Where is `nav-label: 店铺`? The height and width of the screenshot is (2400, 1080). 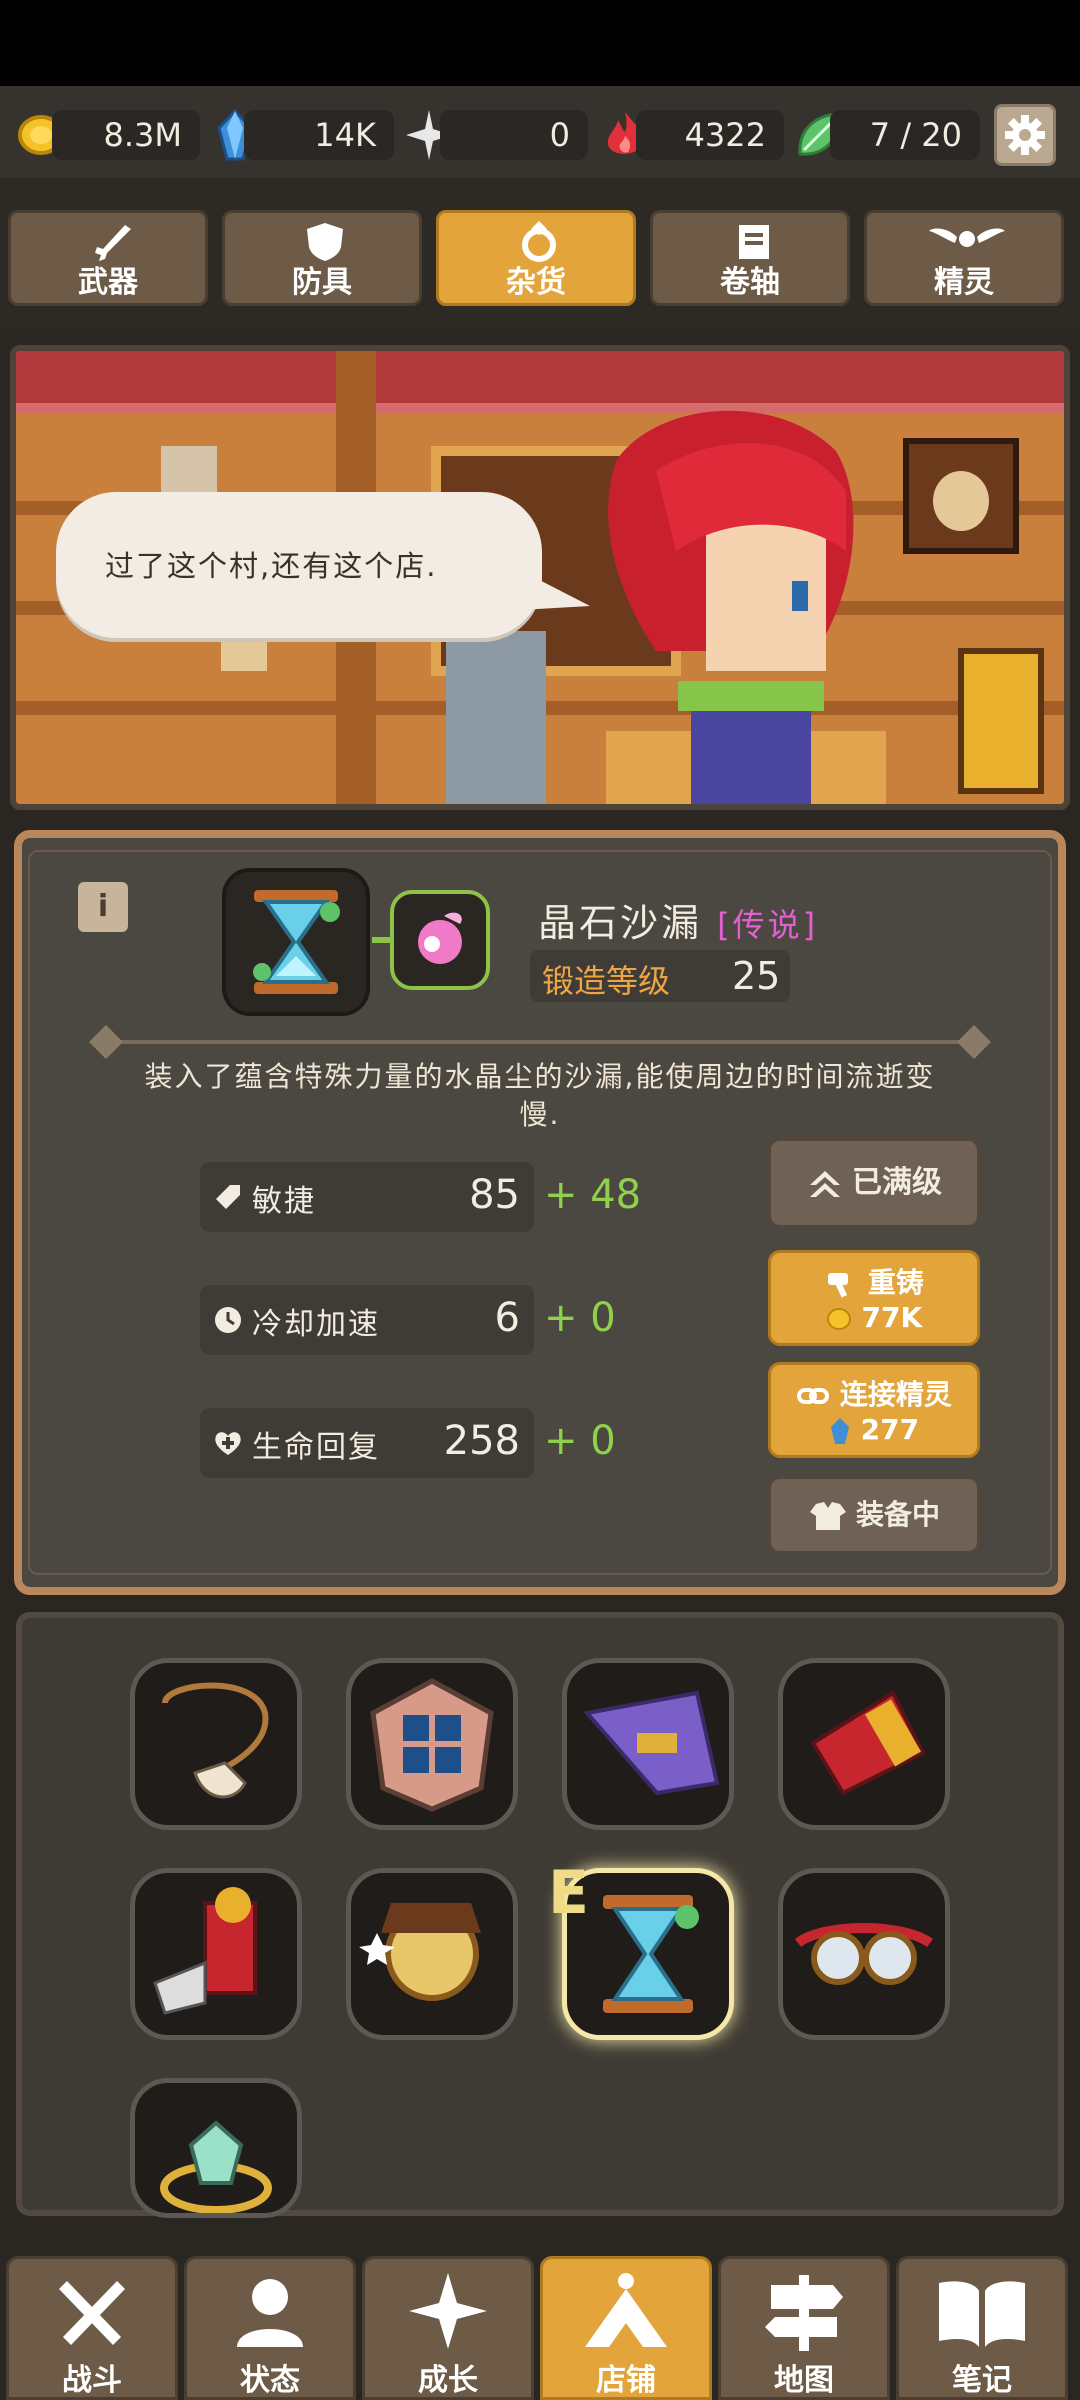 nav-label: 店铺 is located at coordinates (626, 2380).